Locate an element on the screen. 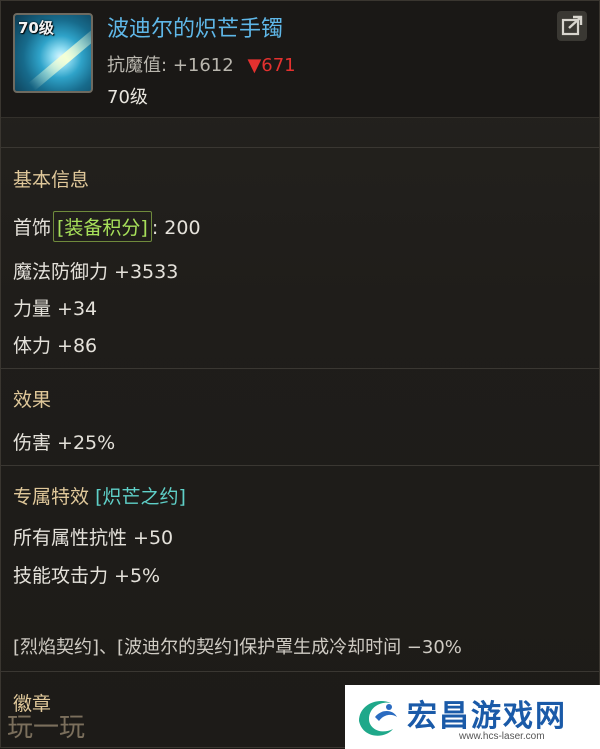  item-name: 波迪尔的炽芒手镯 is located at coordinates (195, 29).